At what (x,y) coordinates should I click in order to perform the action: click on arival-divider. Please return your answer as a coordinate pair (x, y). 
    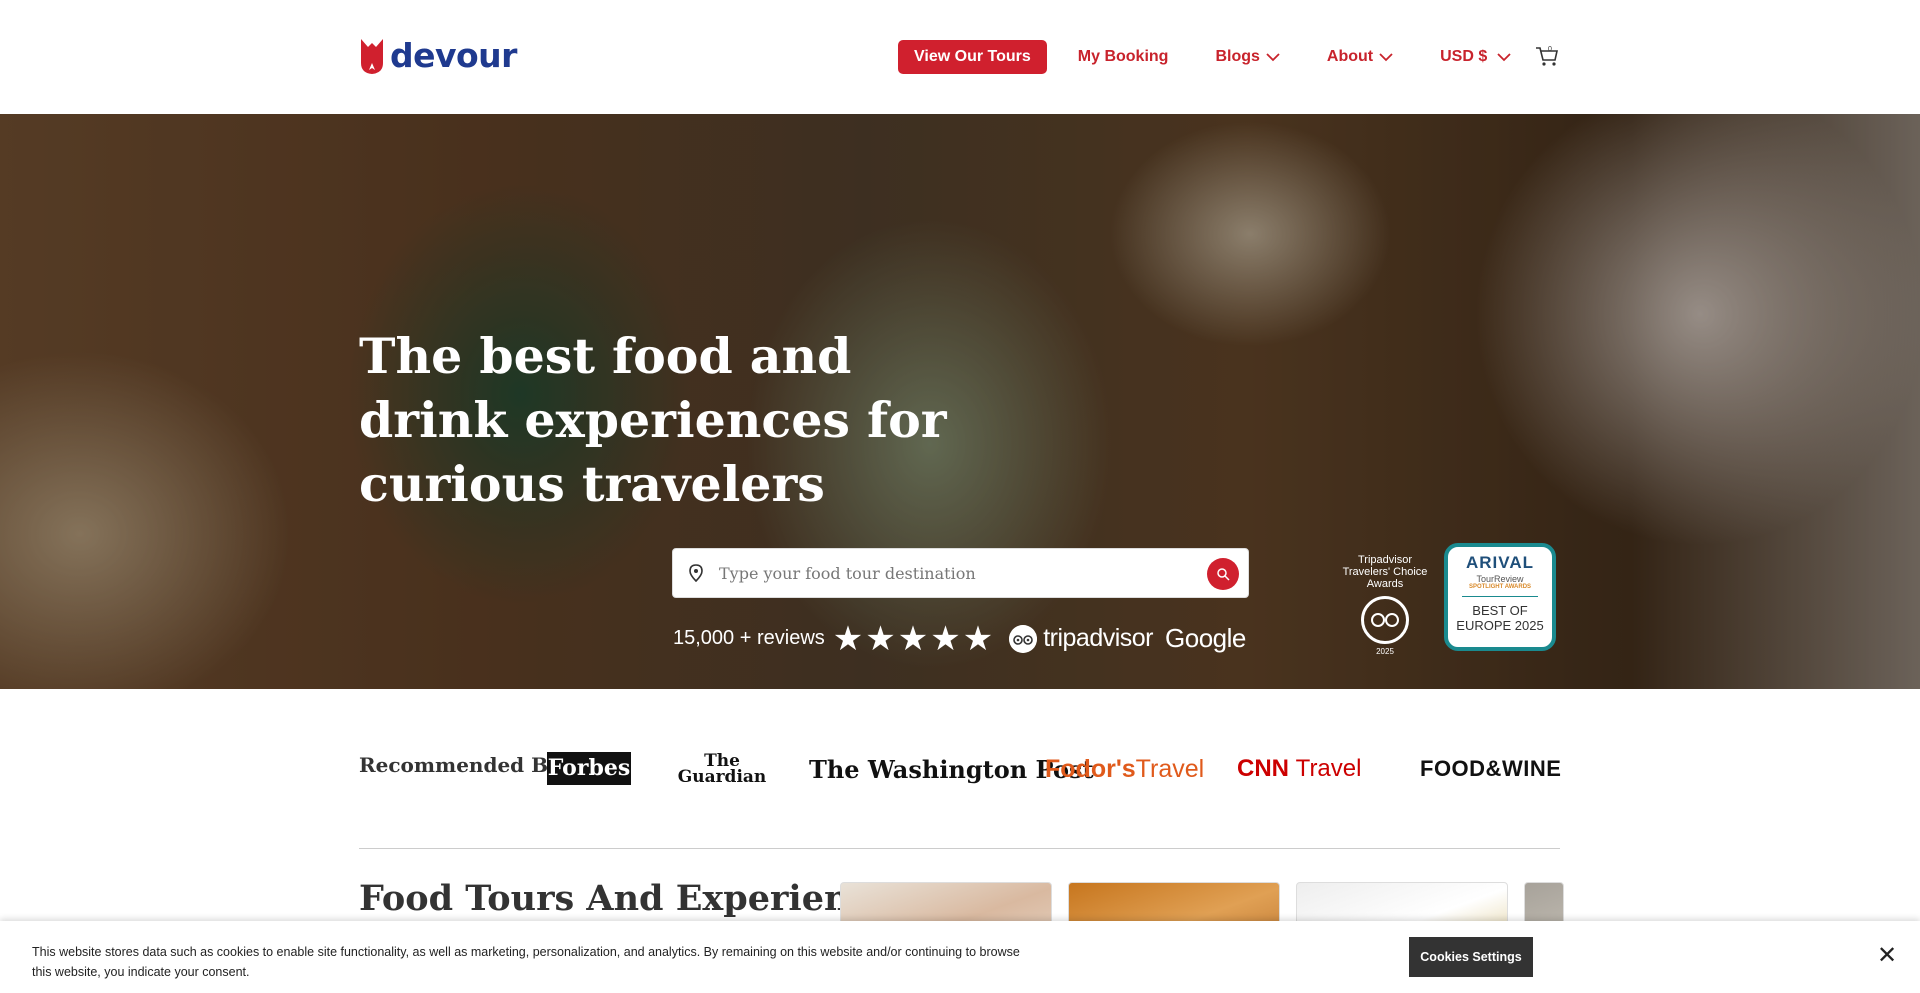
    Looking at the image, I should click on (1500, 596).